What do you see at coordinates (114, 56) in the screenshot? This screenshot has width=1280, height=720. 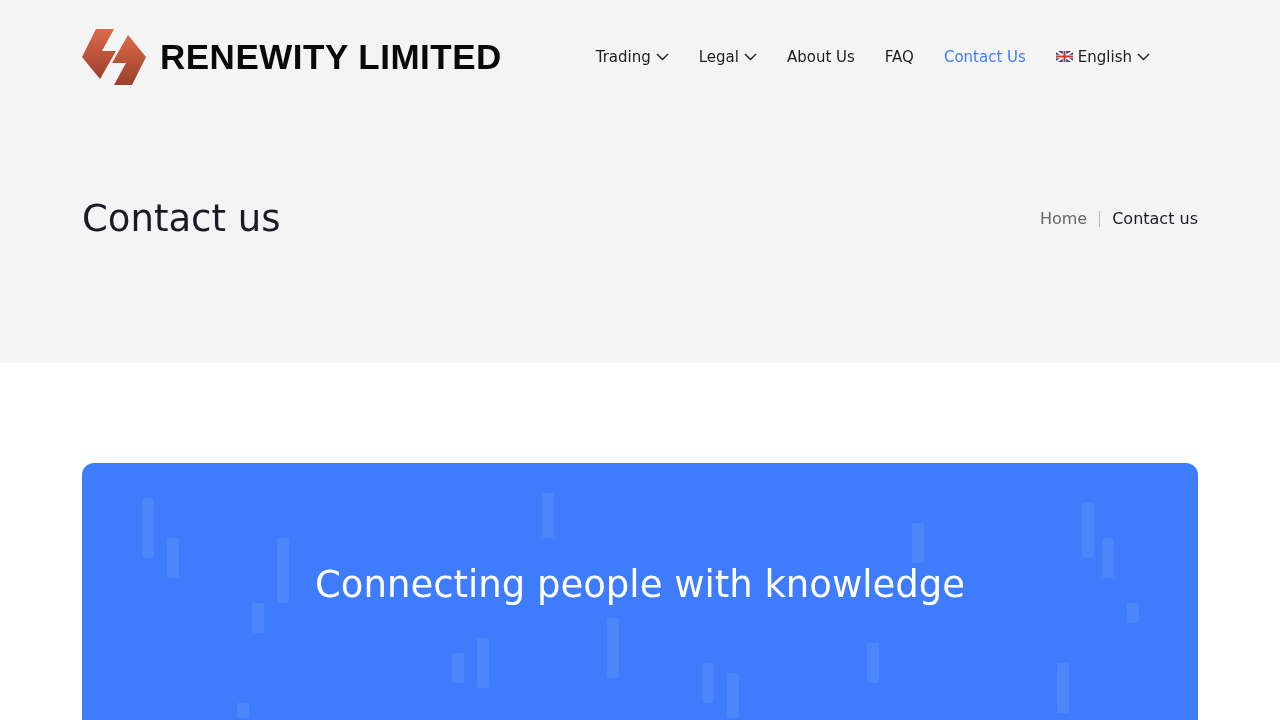 I see `logo-icon` at bounding box center [114, 56].